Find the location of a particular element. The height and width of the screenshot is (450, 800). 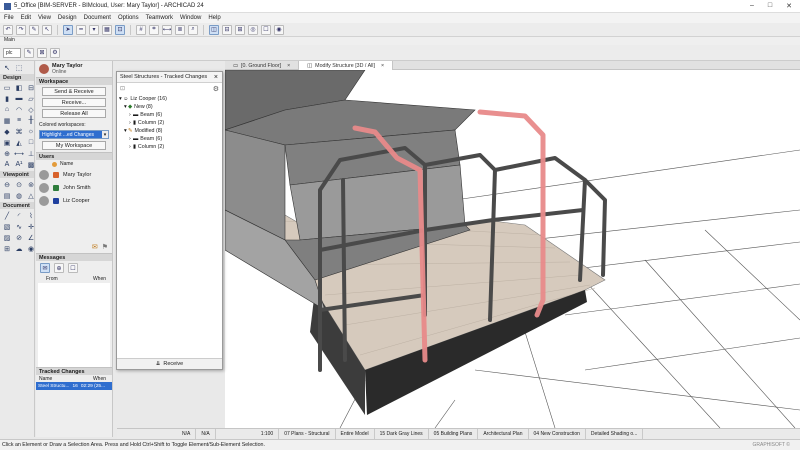

minimize-button: – is located at coordinates (752, 6).